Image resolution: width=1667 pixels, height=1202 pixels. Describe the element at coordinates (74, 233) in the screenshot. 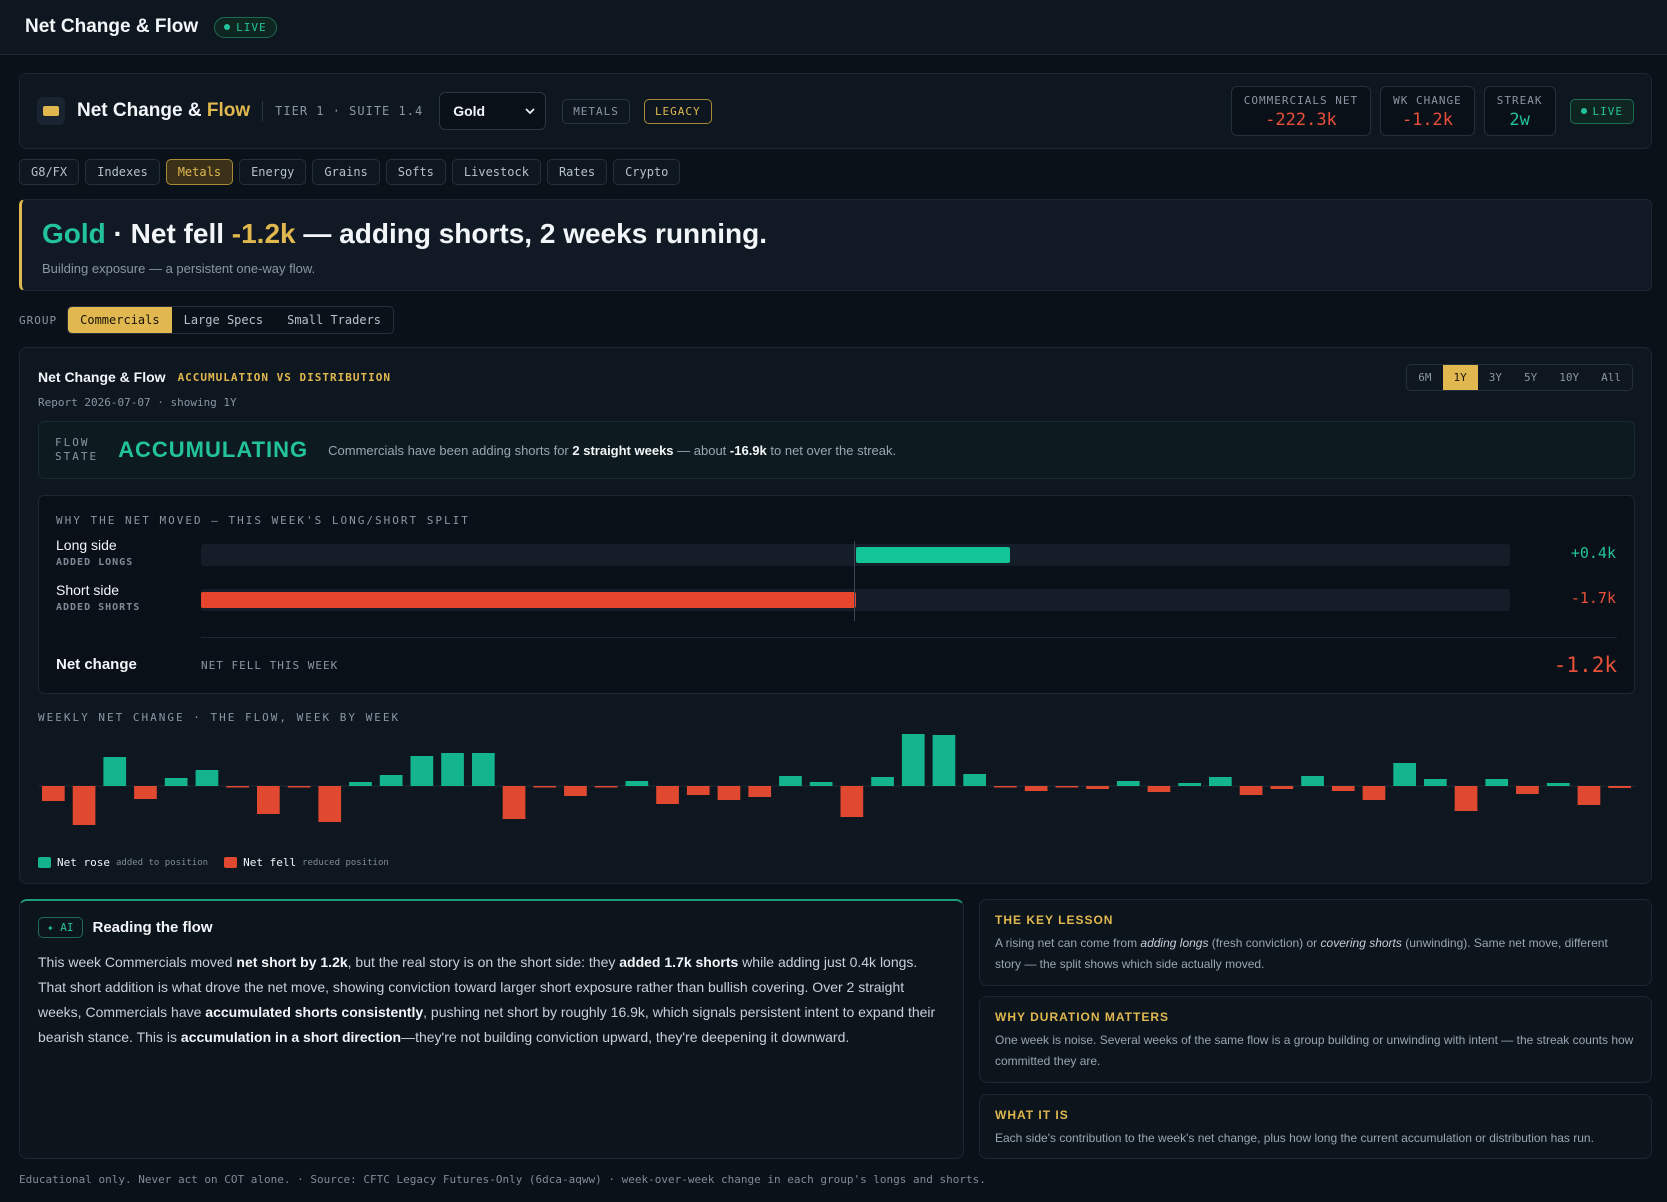

I see `headline-market: Gold` at that location.